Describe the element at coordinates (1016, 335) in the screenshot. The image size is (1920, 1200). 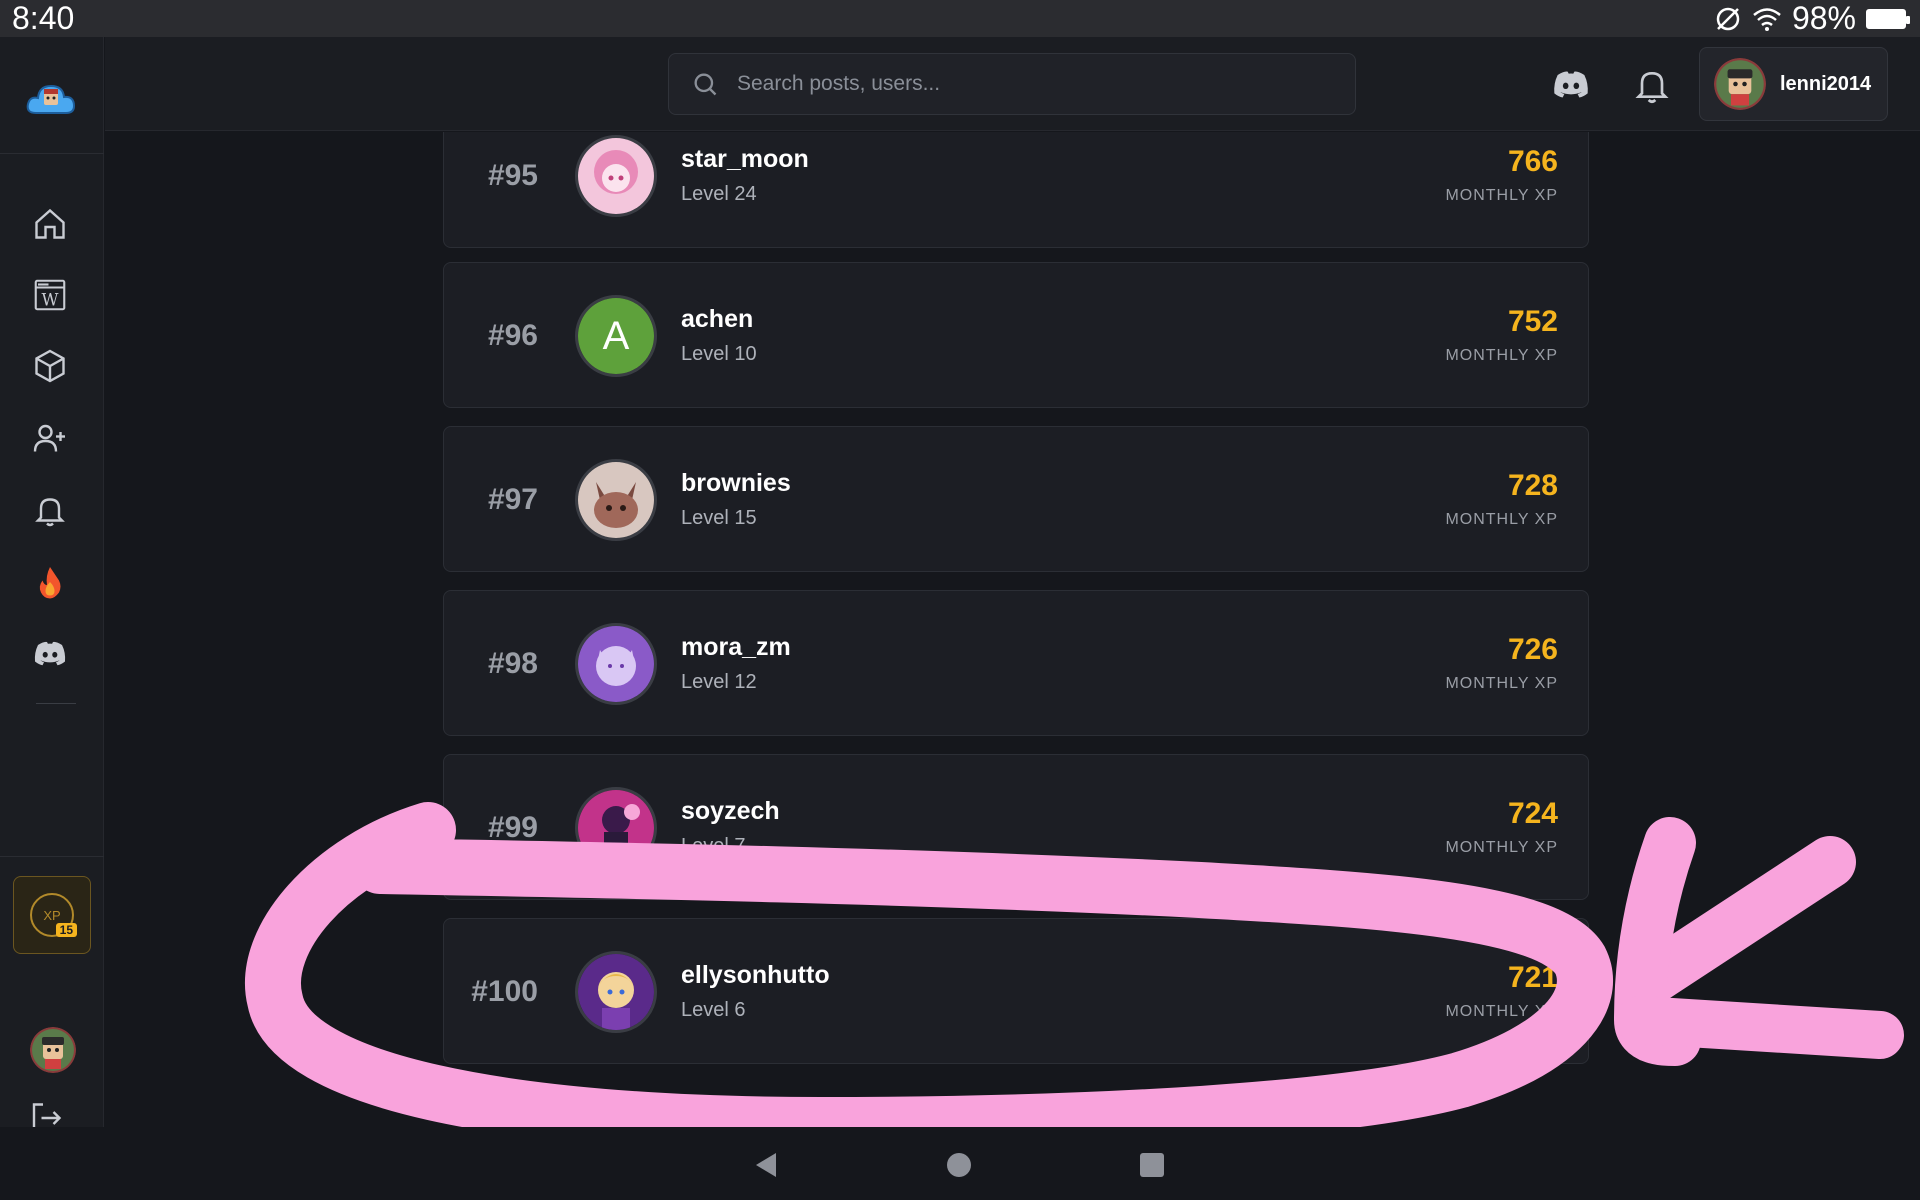
I see `leaderboard-row: #96 A achen Level 10 752 MONTHLY XP` at that location.